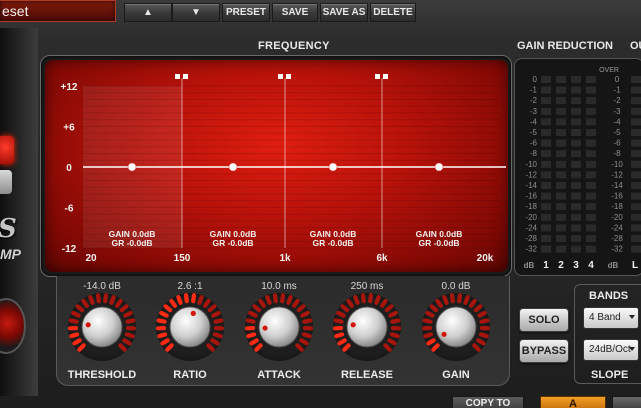 The width and height of the screenshot is (641, 408). What do you see at coordinates (246, 12) in the screenshot?
I see `preset-button: PRESET` at bounding box center [246, 12].